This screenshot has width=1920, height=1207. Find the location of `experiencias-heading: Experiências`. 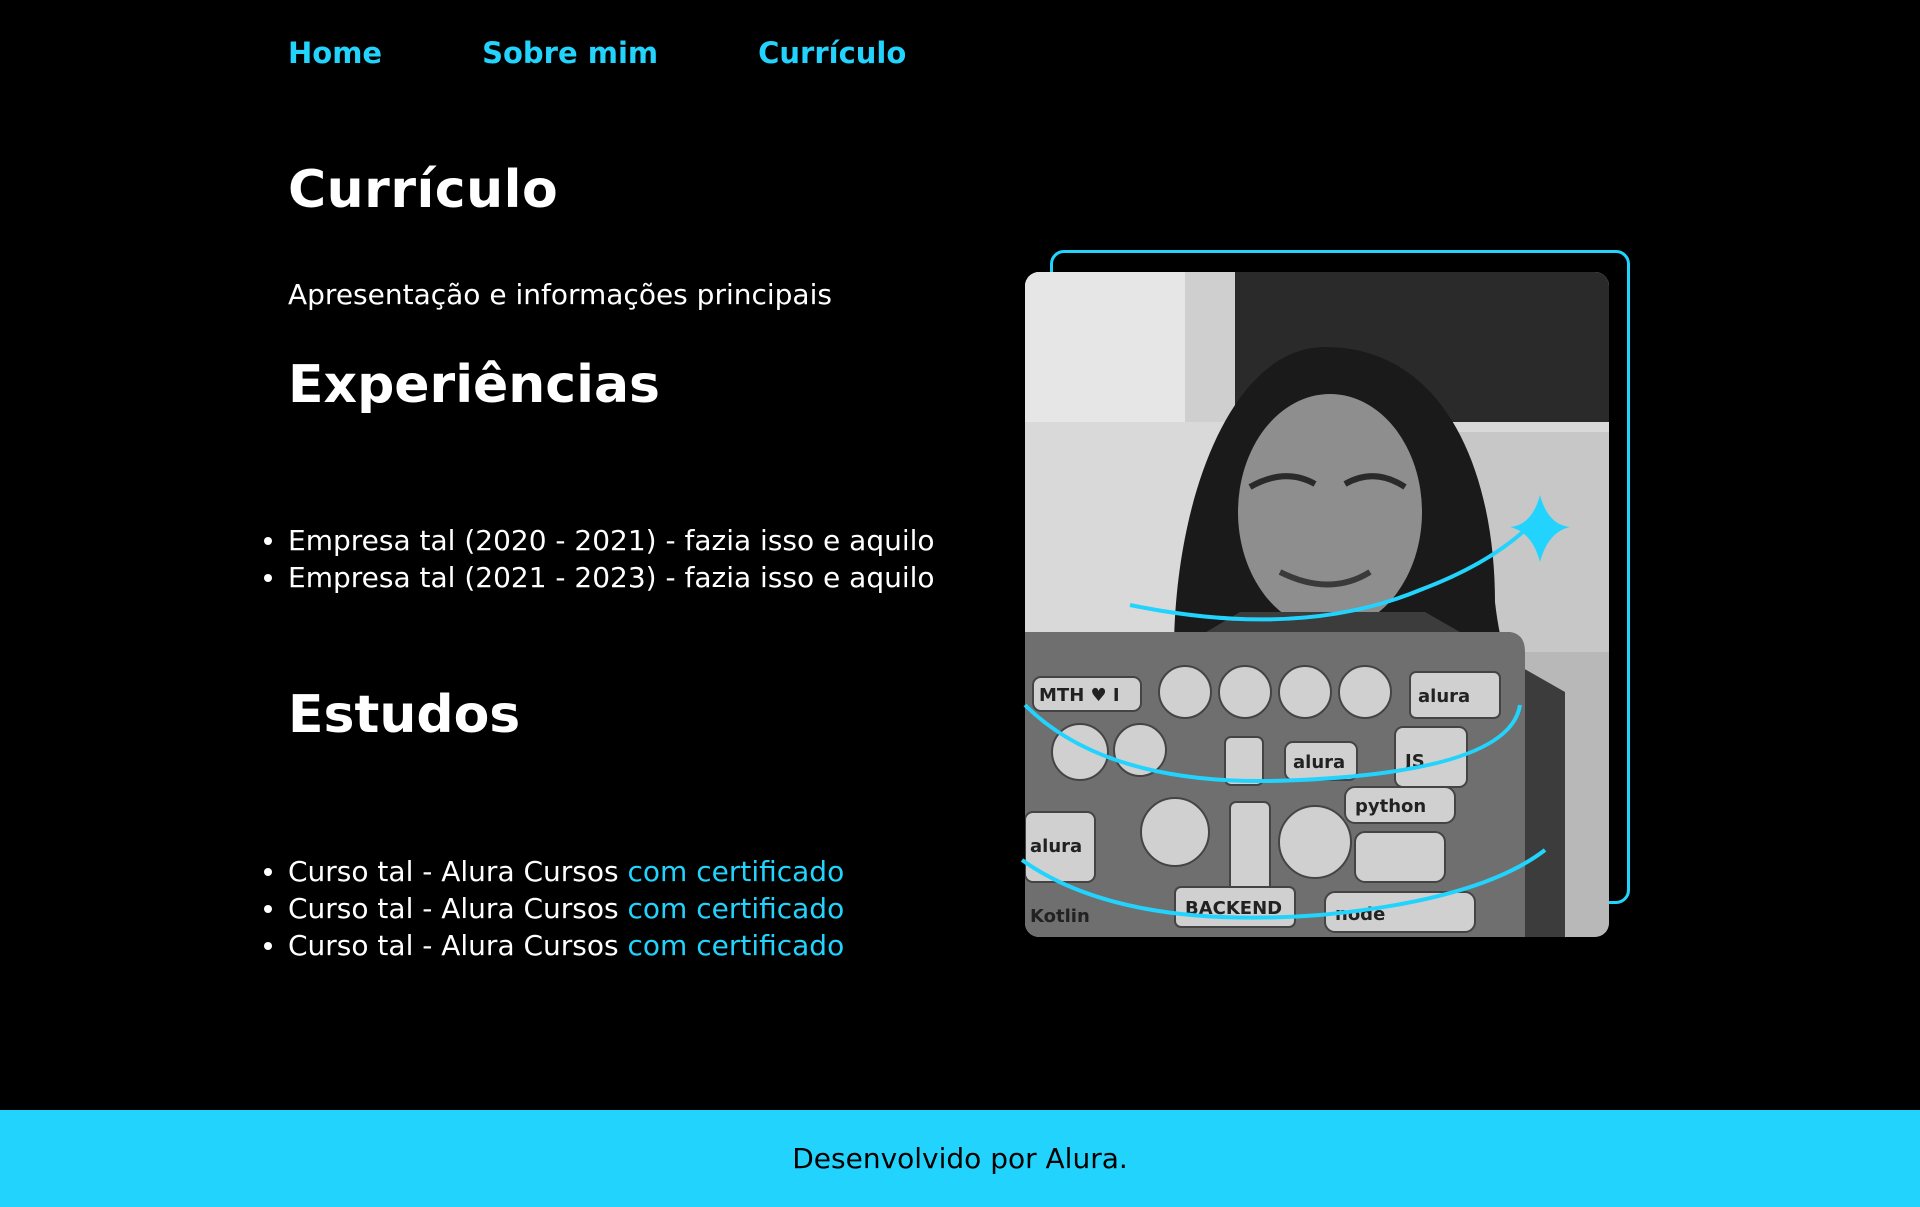

experiencias-heading: Experiências is located at coordinates (474, 385).